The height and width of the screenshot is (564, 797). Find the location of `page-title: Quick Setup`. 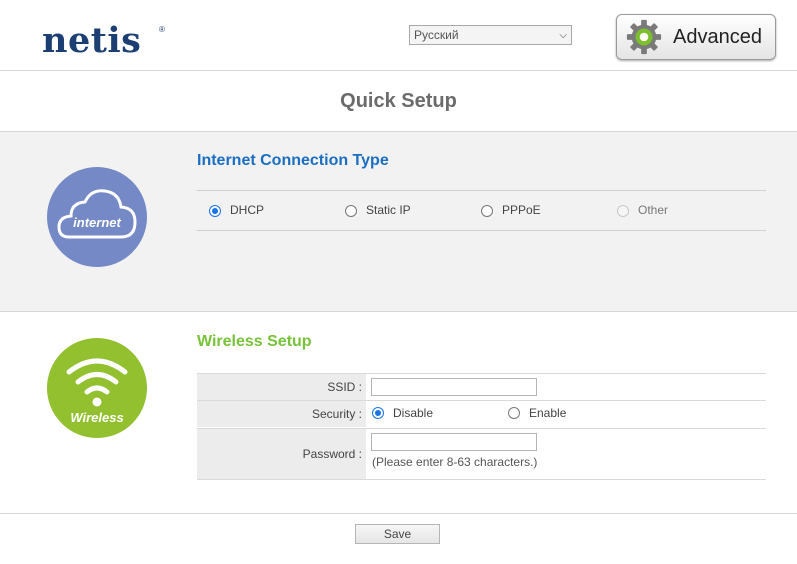

page-title: Quick Setup is located at coordinates (398, 101).